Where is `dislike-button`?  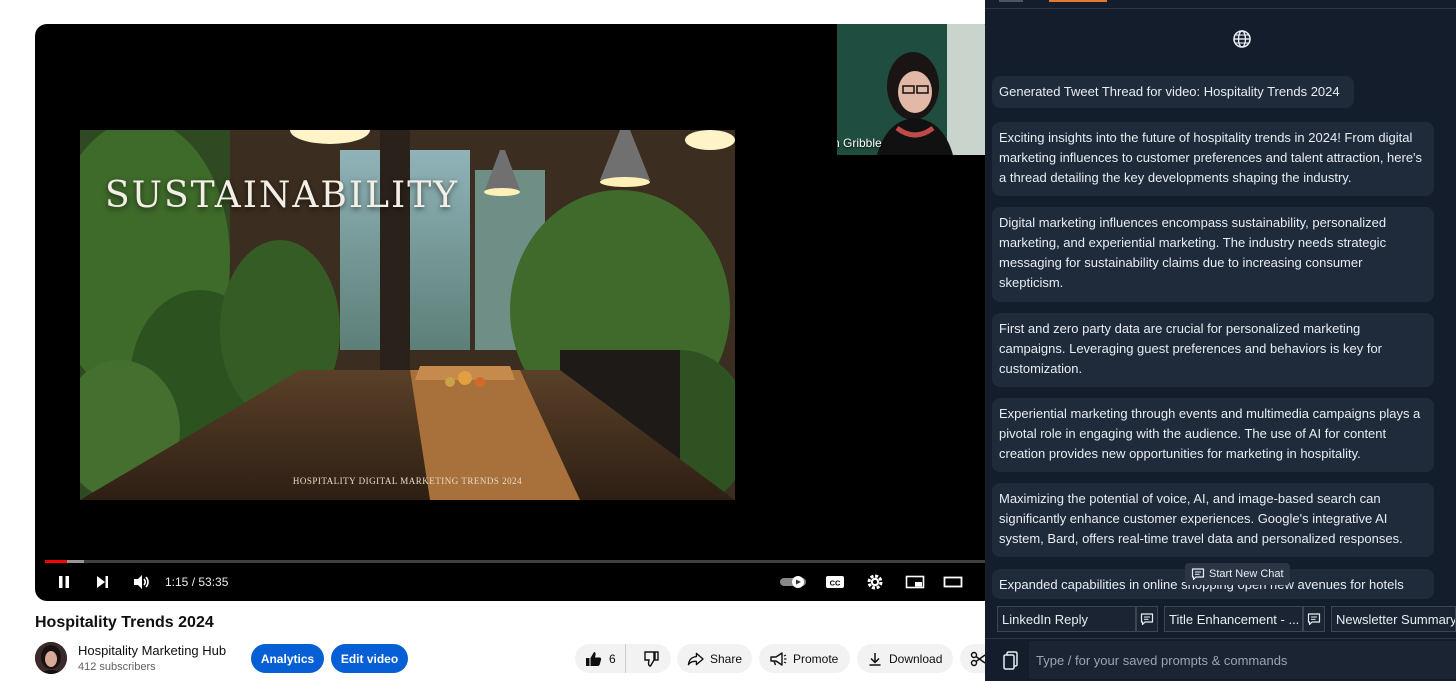
dislike-button is located at coordinates (651, 658).